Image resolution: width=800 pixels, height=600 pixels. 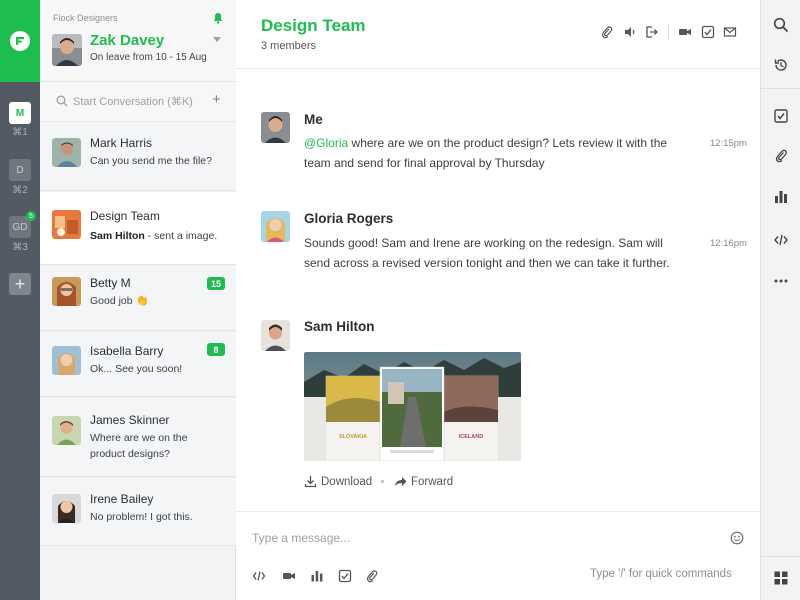 What do you see at coordinates (737, 538) in the screenshot?
I see `emoji-icon` at bounding box center [737, 538].